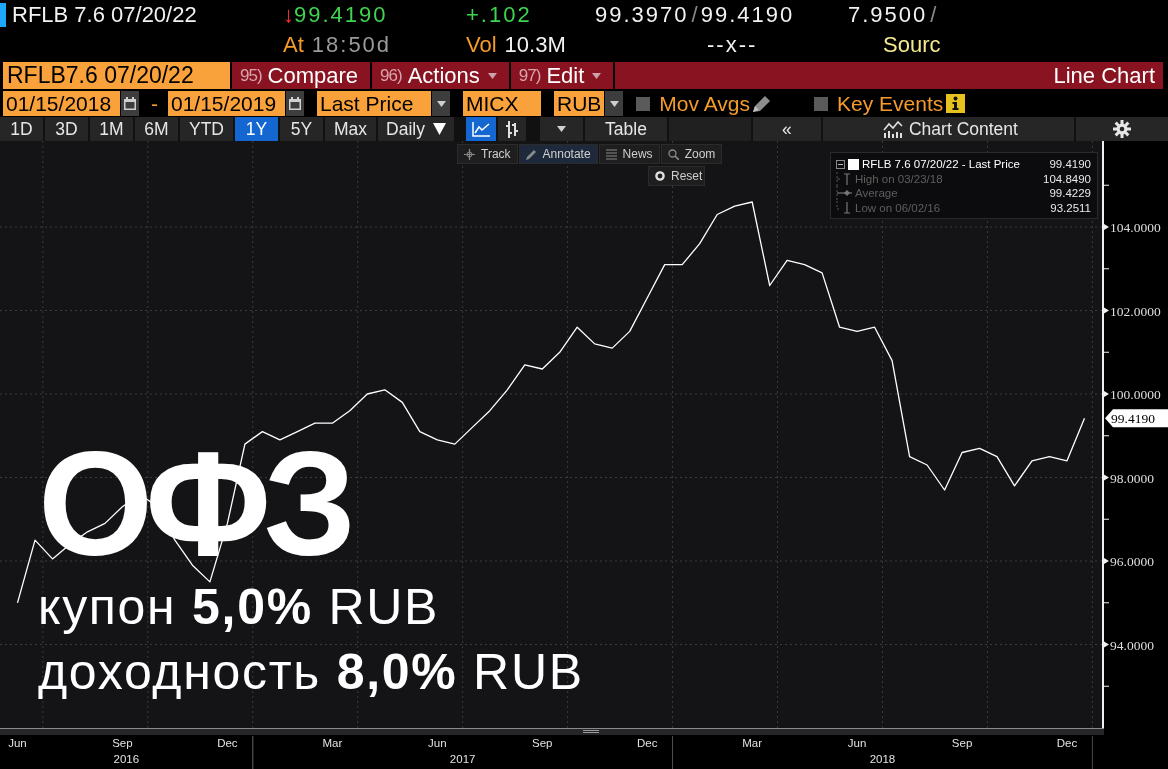 The image size is (1168, 769). Describe the element at coordinates (844, 178) in the screenshot. I see `high-marker-icon` at that location.